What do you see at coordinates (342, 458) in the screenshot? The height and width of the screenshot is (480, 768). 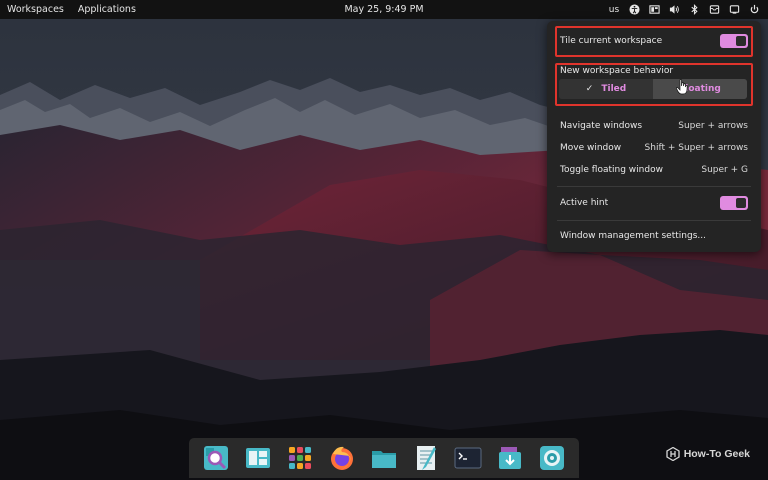 I see `firefox-icon` at bounding box center [342, 458].